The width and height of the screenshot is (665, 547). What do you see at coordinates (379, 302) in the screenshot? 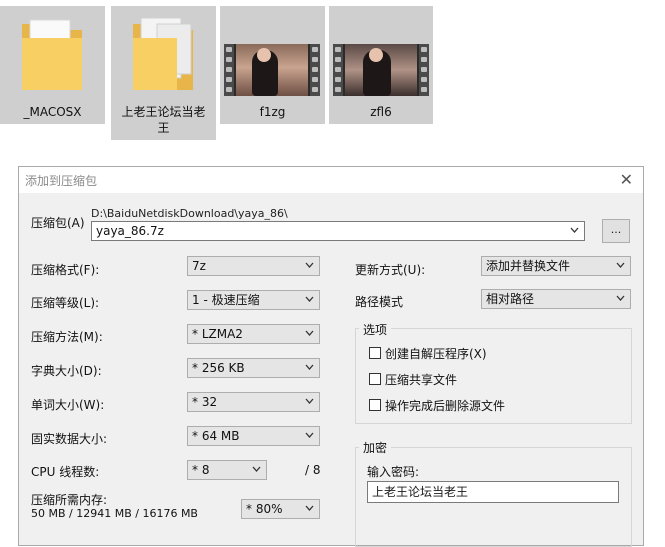
I see `path-mode-label: 路径模式` at bounding box center [379, 302].